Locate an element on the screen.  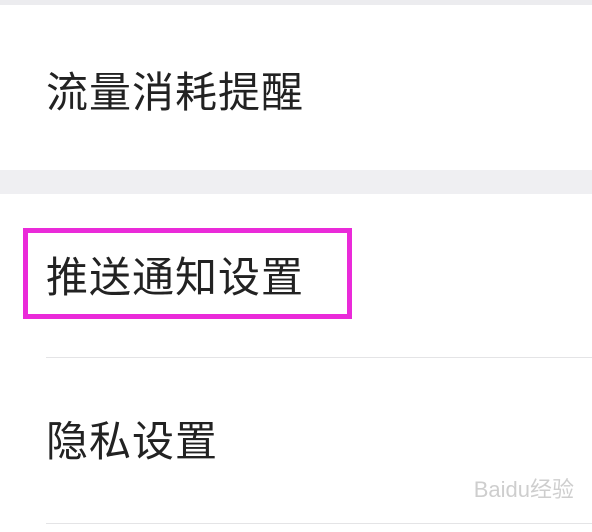
settings-item-label: 隐私设置 is located at coordinates (132, 441).